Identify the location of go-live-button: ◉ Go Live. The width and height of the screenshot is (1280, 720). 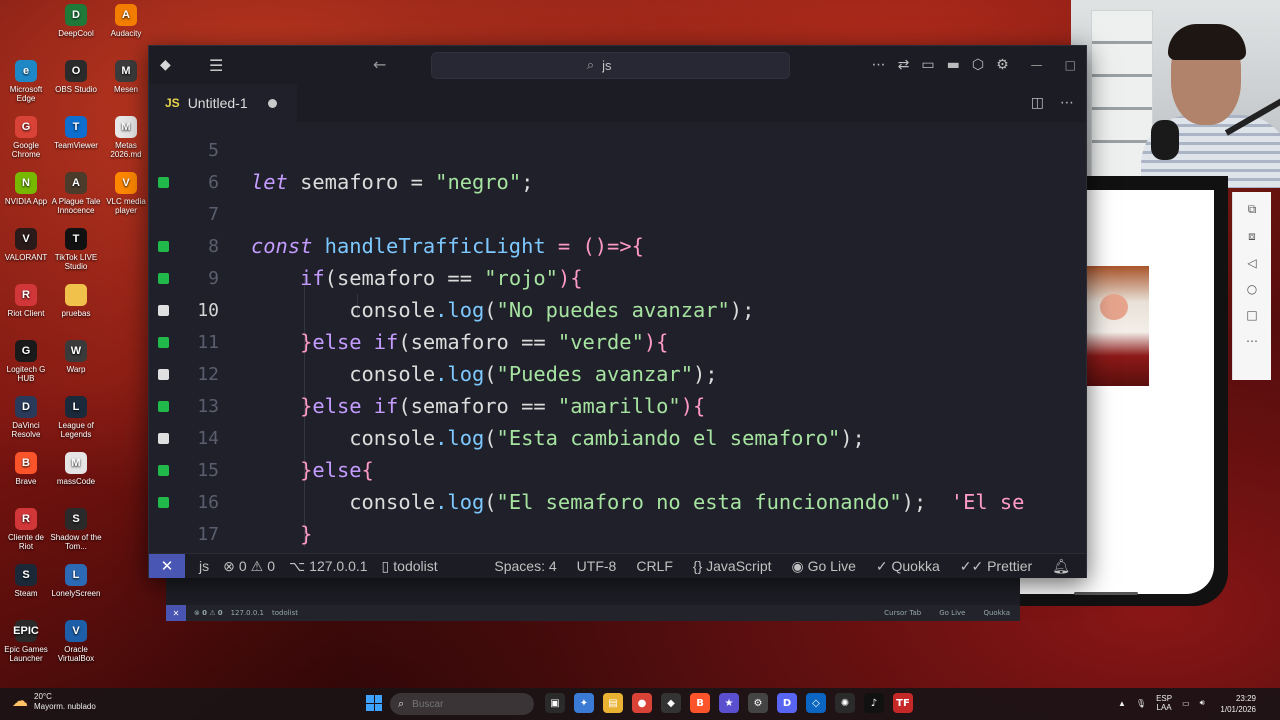
(824, 566).